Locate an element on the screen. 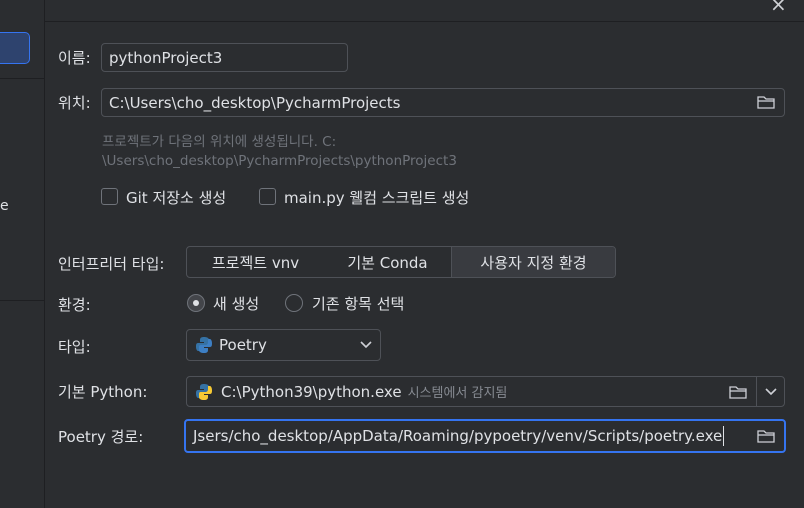  tab-project-venv: 프로젝트 vnv is located at coordinates (255, 262).